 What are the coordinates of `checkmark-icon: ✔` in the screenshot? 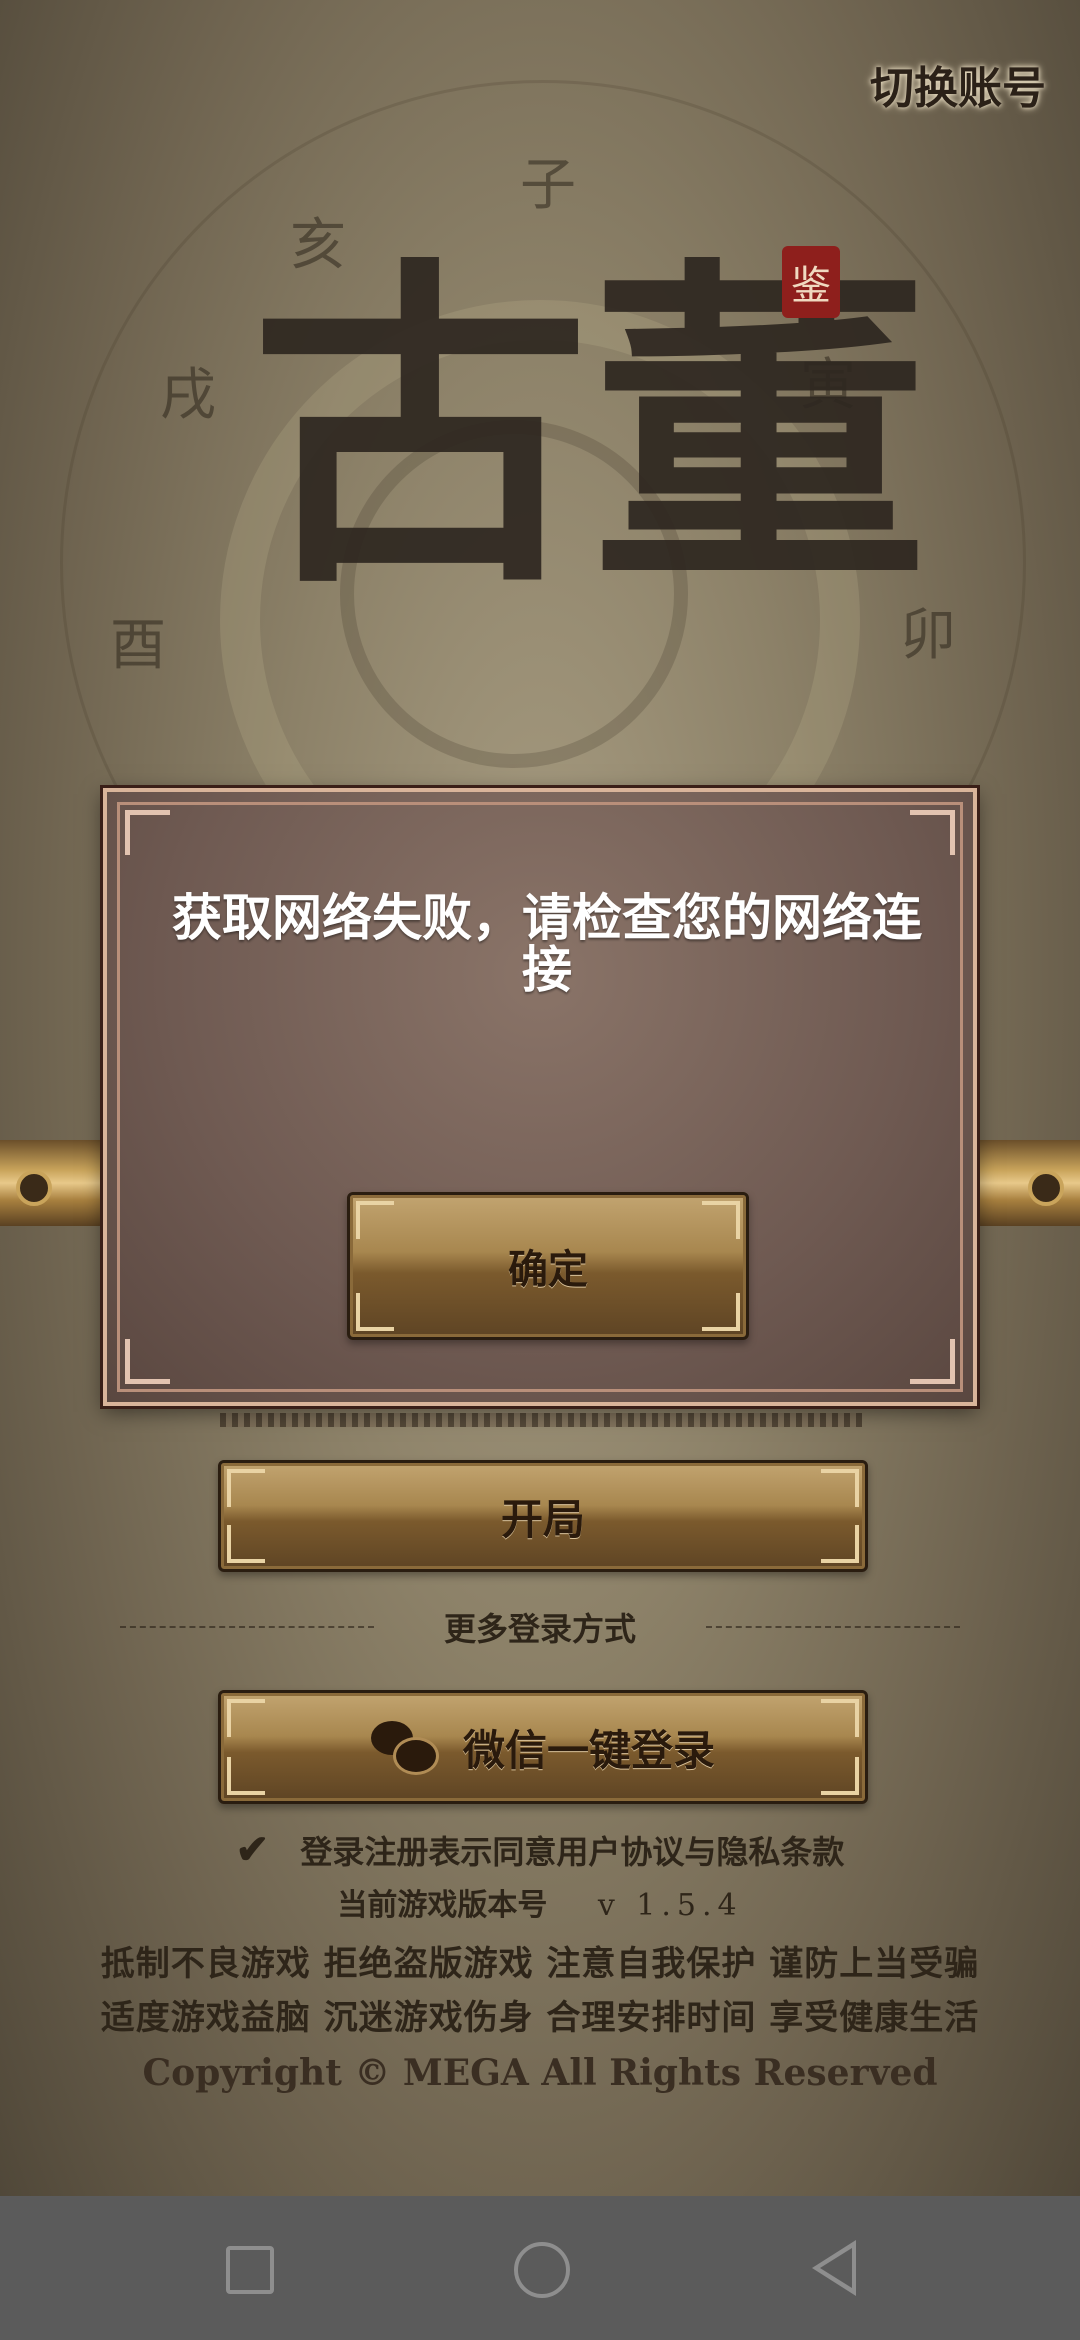 It's located at (253, 1849).